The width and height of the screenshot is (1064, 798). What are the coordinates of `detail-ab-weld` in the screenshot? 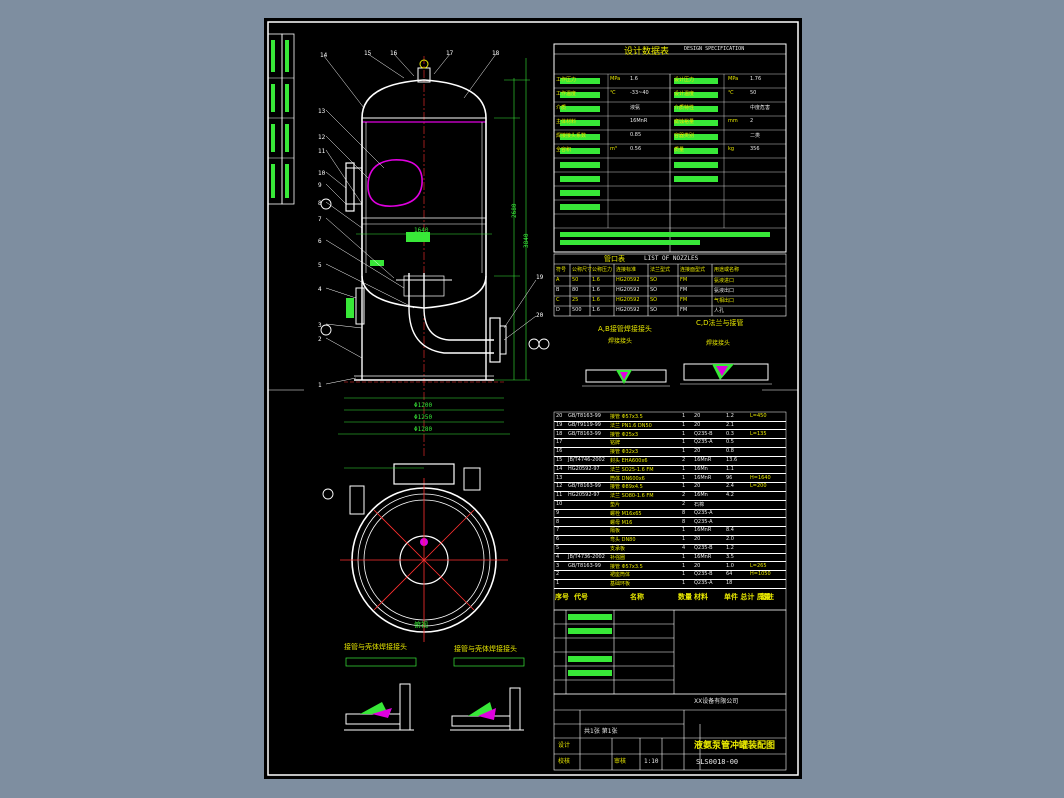 It's located at (626, 378).